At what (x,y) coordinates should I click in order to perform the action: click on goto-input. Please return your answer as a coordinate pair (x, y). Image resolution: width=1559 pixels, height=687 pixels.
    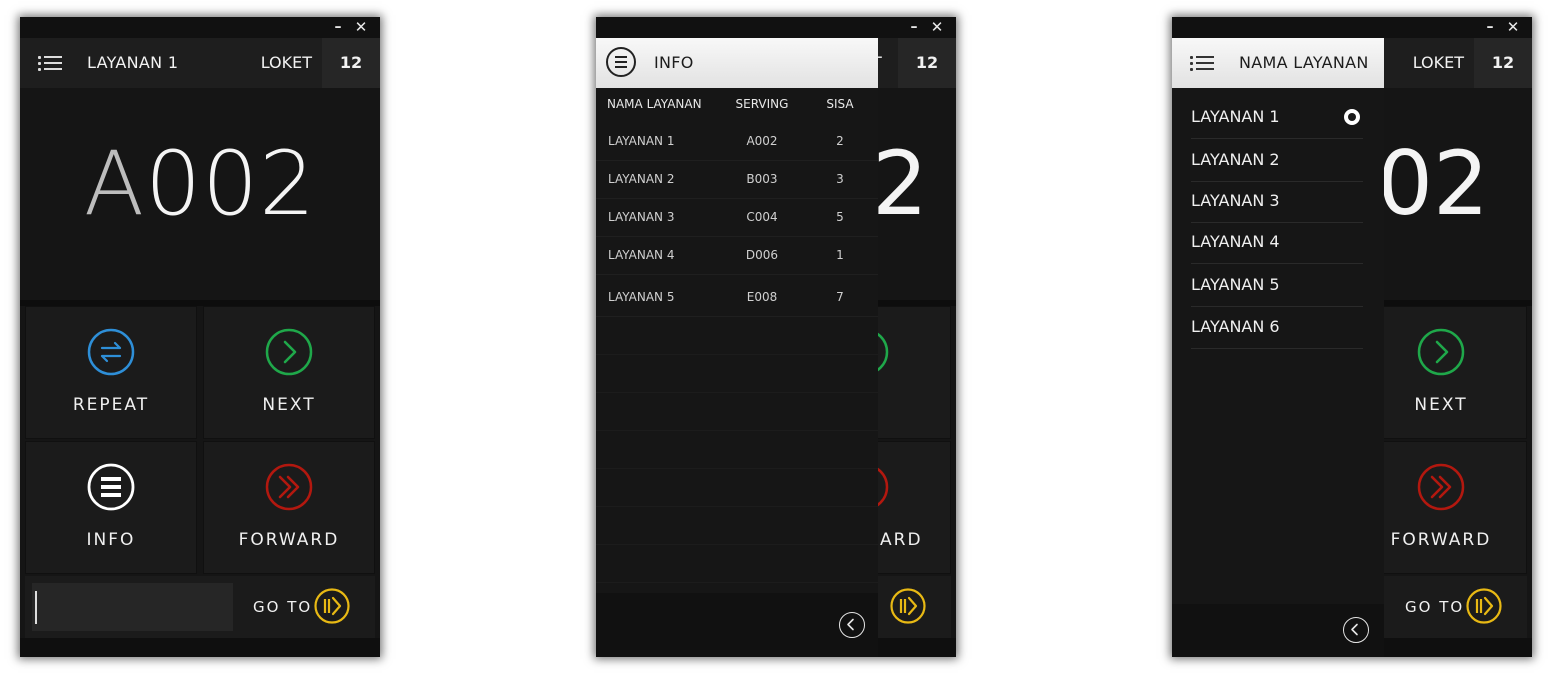
    Looking at the image, I should click on (132, 607).